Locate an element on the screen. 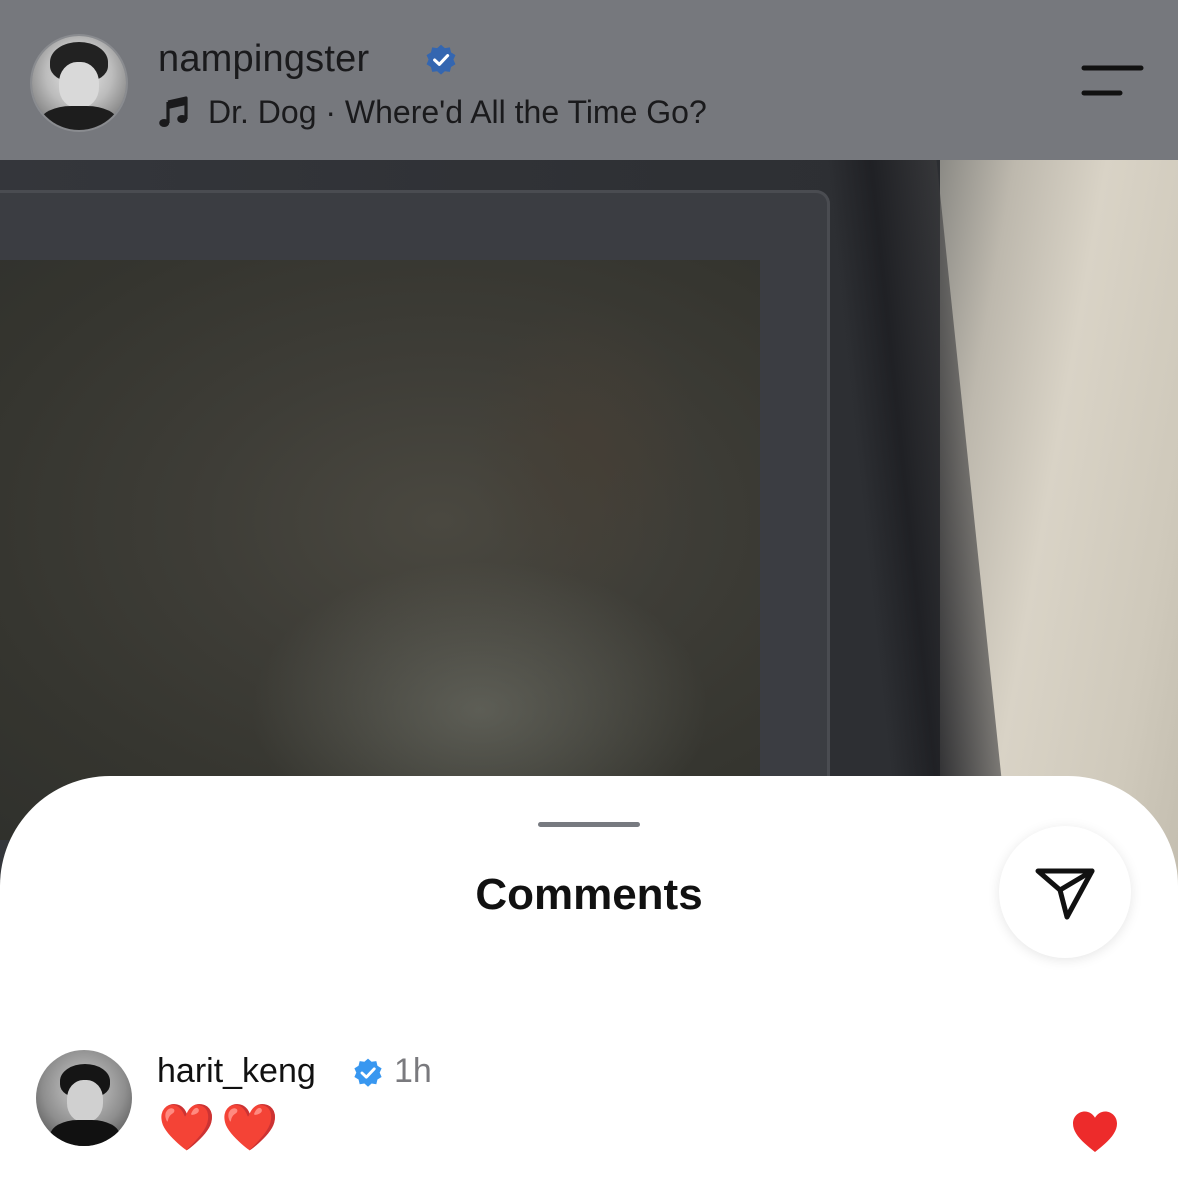 This screenshot has width=1178, height=1178. share-button is located at coordinates (1065, 892).